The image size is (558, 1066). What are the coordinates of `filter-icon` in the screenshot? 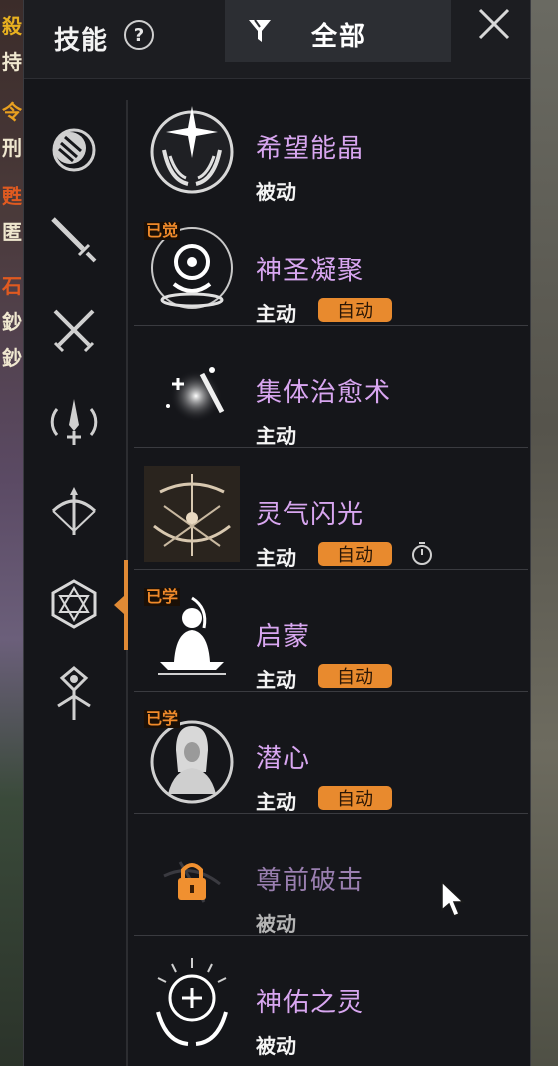 It's located at (260, 30).